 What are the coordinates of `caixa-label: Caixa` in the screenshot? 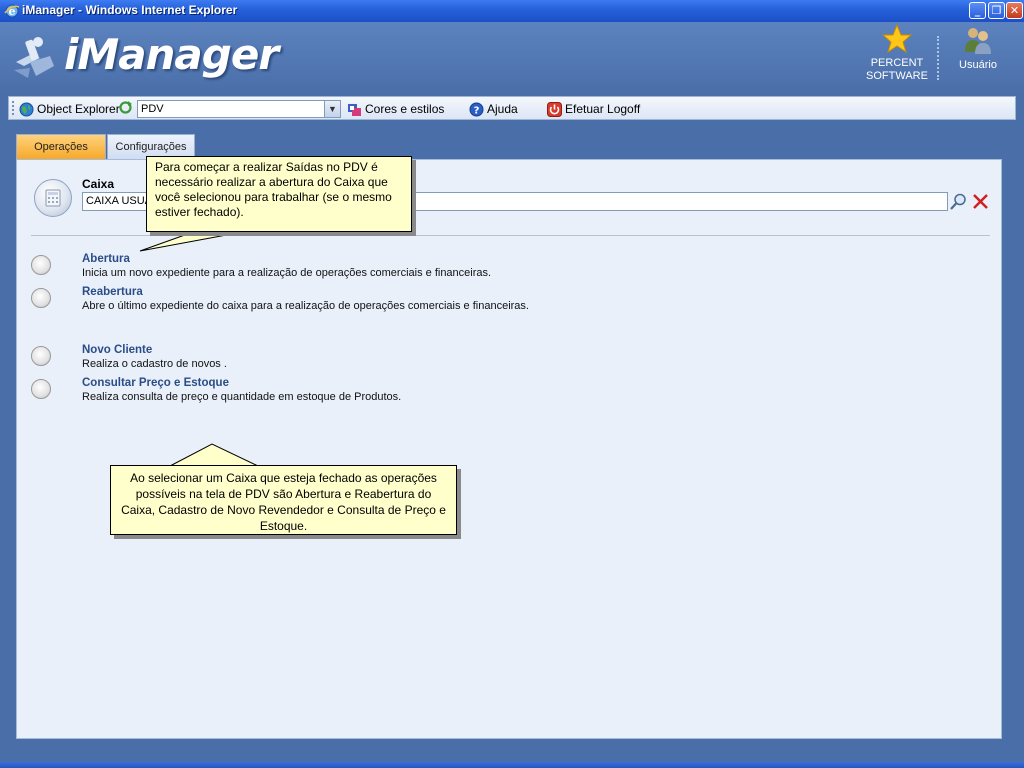 It's located at (98, 184).